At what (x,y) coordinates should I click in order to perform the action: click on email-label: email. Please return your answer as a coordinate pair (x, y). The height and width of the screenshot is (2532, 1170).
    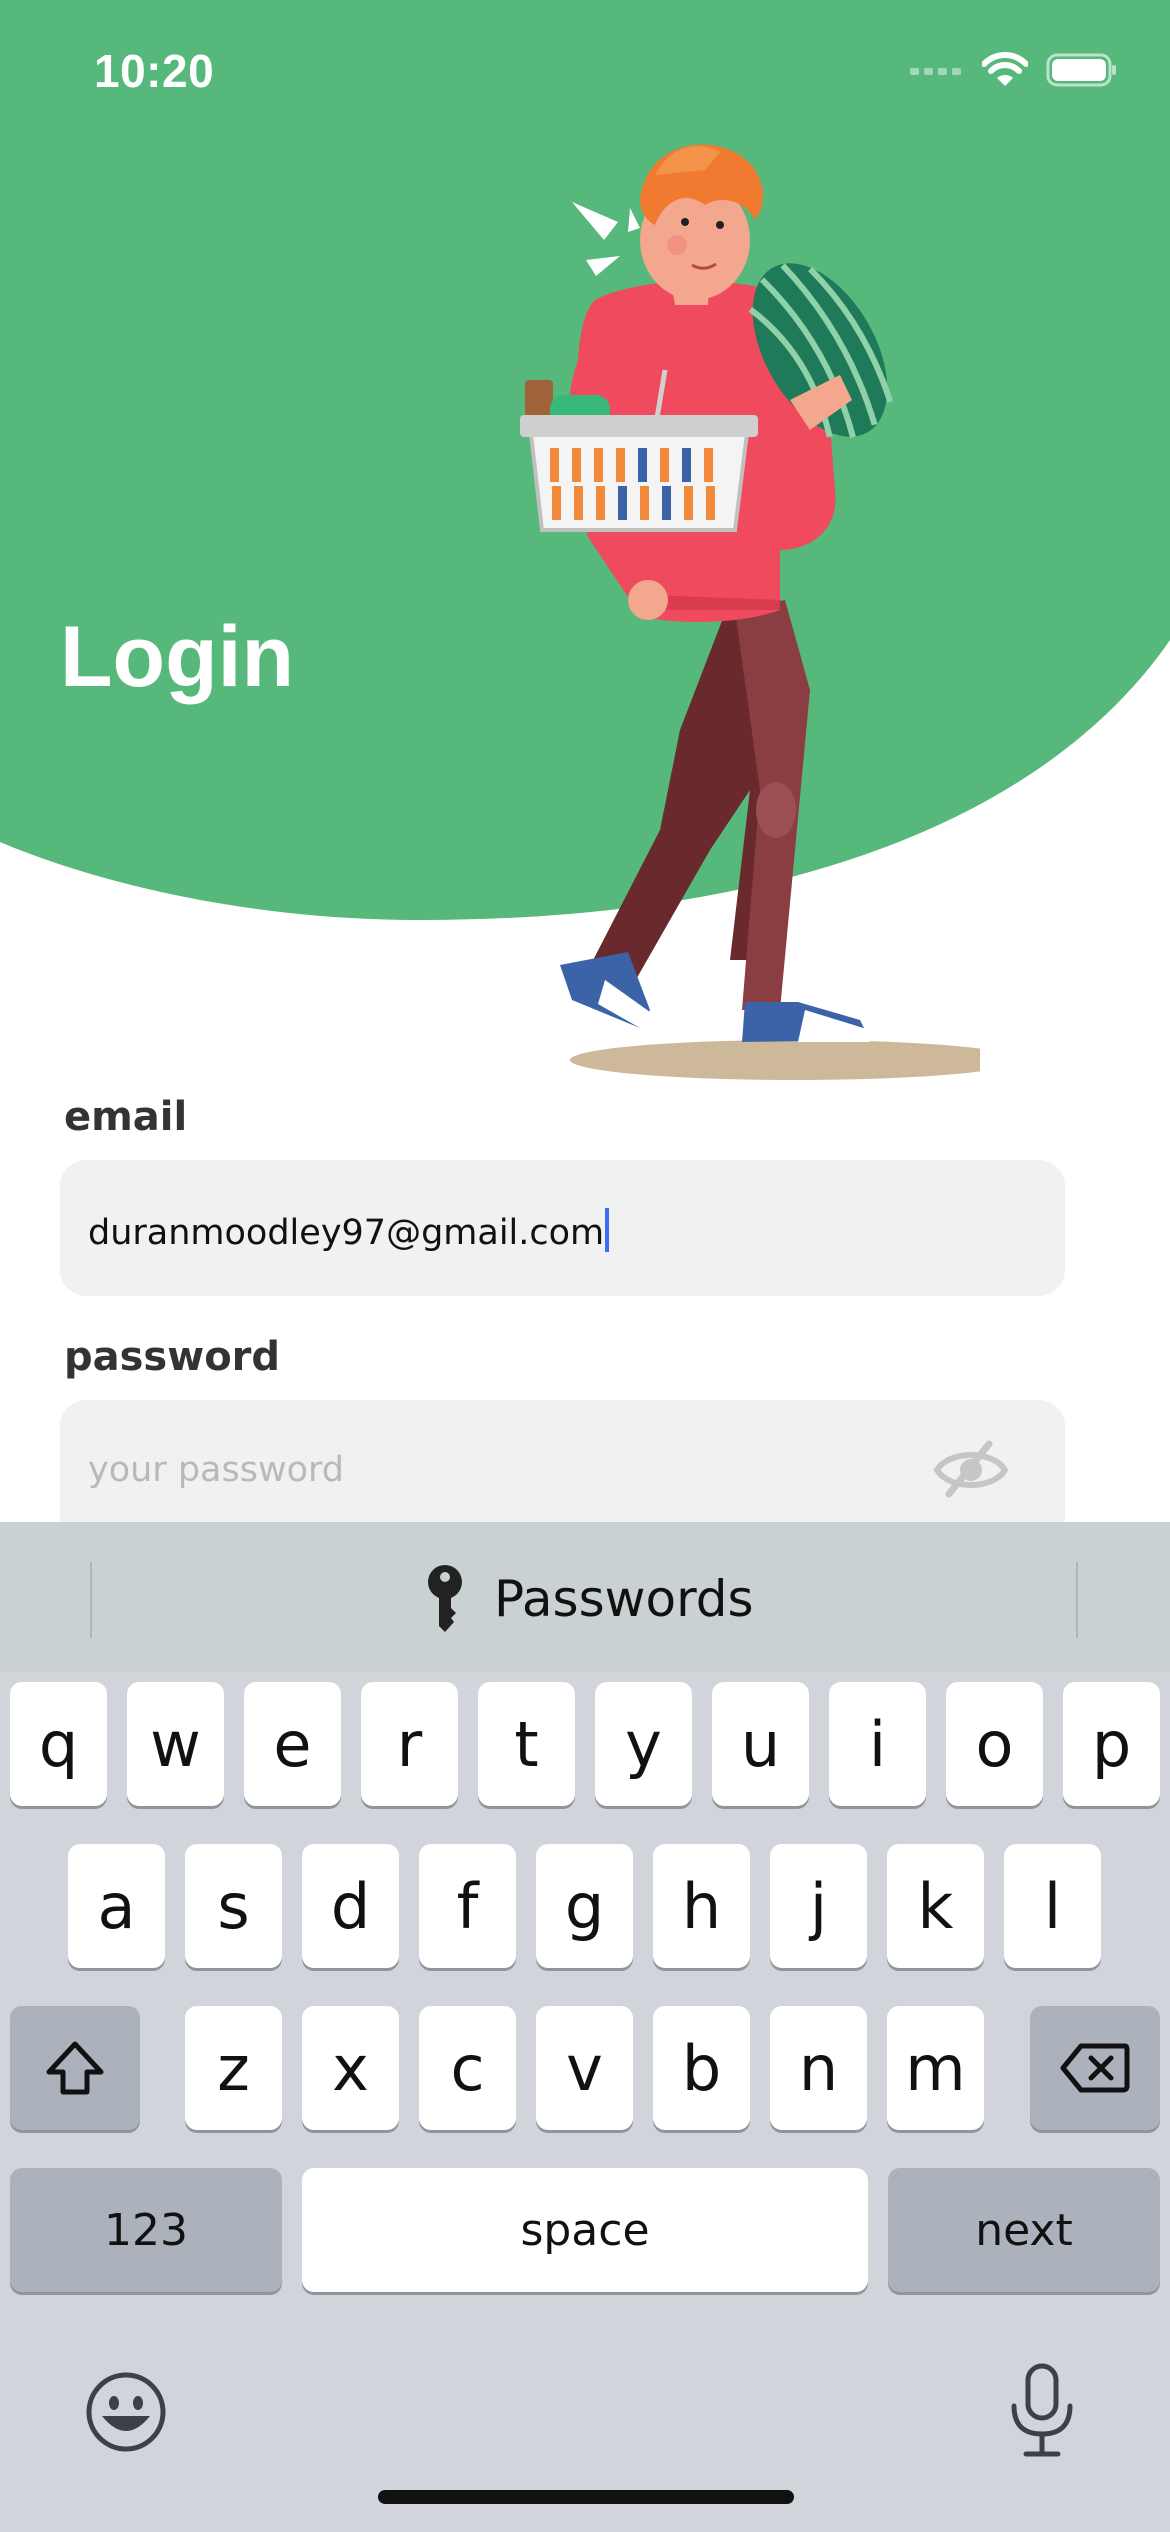
    Looking at the image, I should click on (126, 1117).